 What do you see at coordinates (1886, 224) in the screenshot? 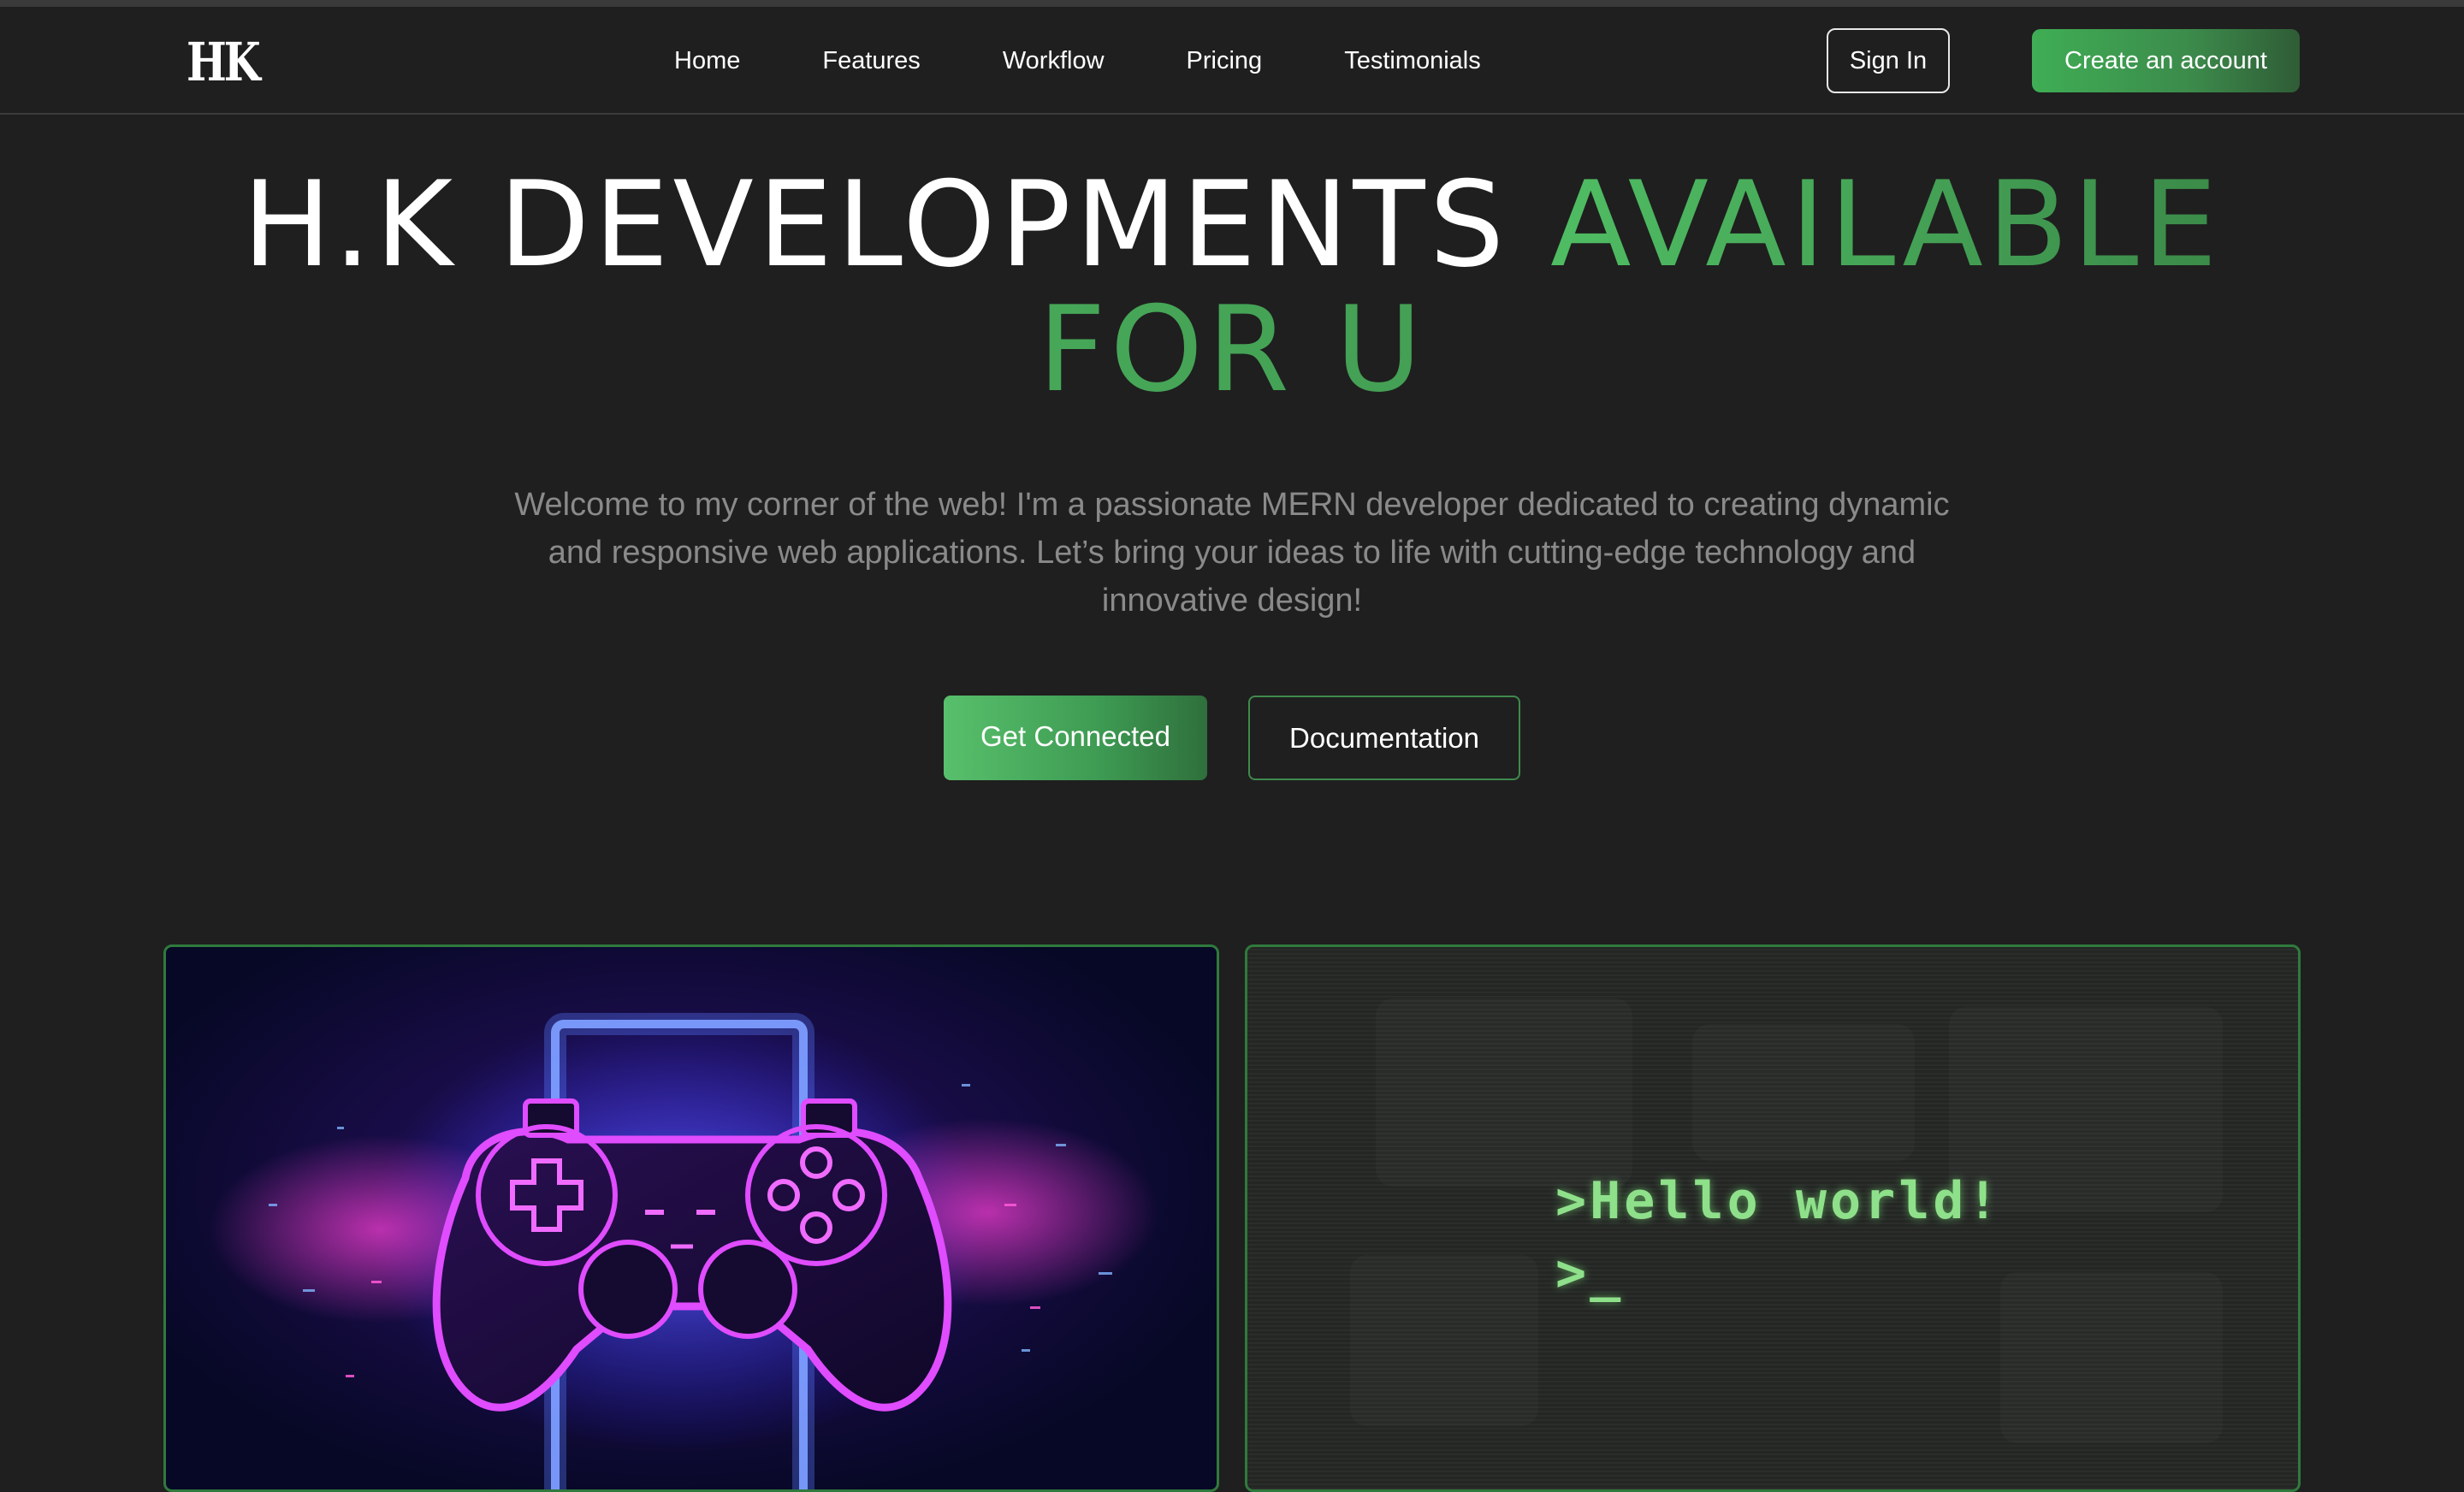
I see `hero-title-highlight: AVAILABLE` at bounding box center [1886, 224].